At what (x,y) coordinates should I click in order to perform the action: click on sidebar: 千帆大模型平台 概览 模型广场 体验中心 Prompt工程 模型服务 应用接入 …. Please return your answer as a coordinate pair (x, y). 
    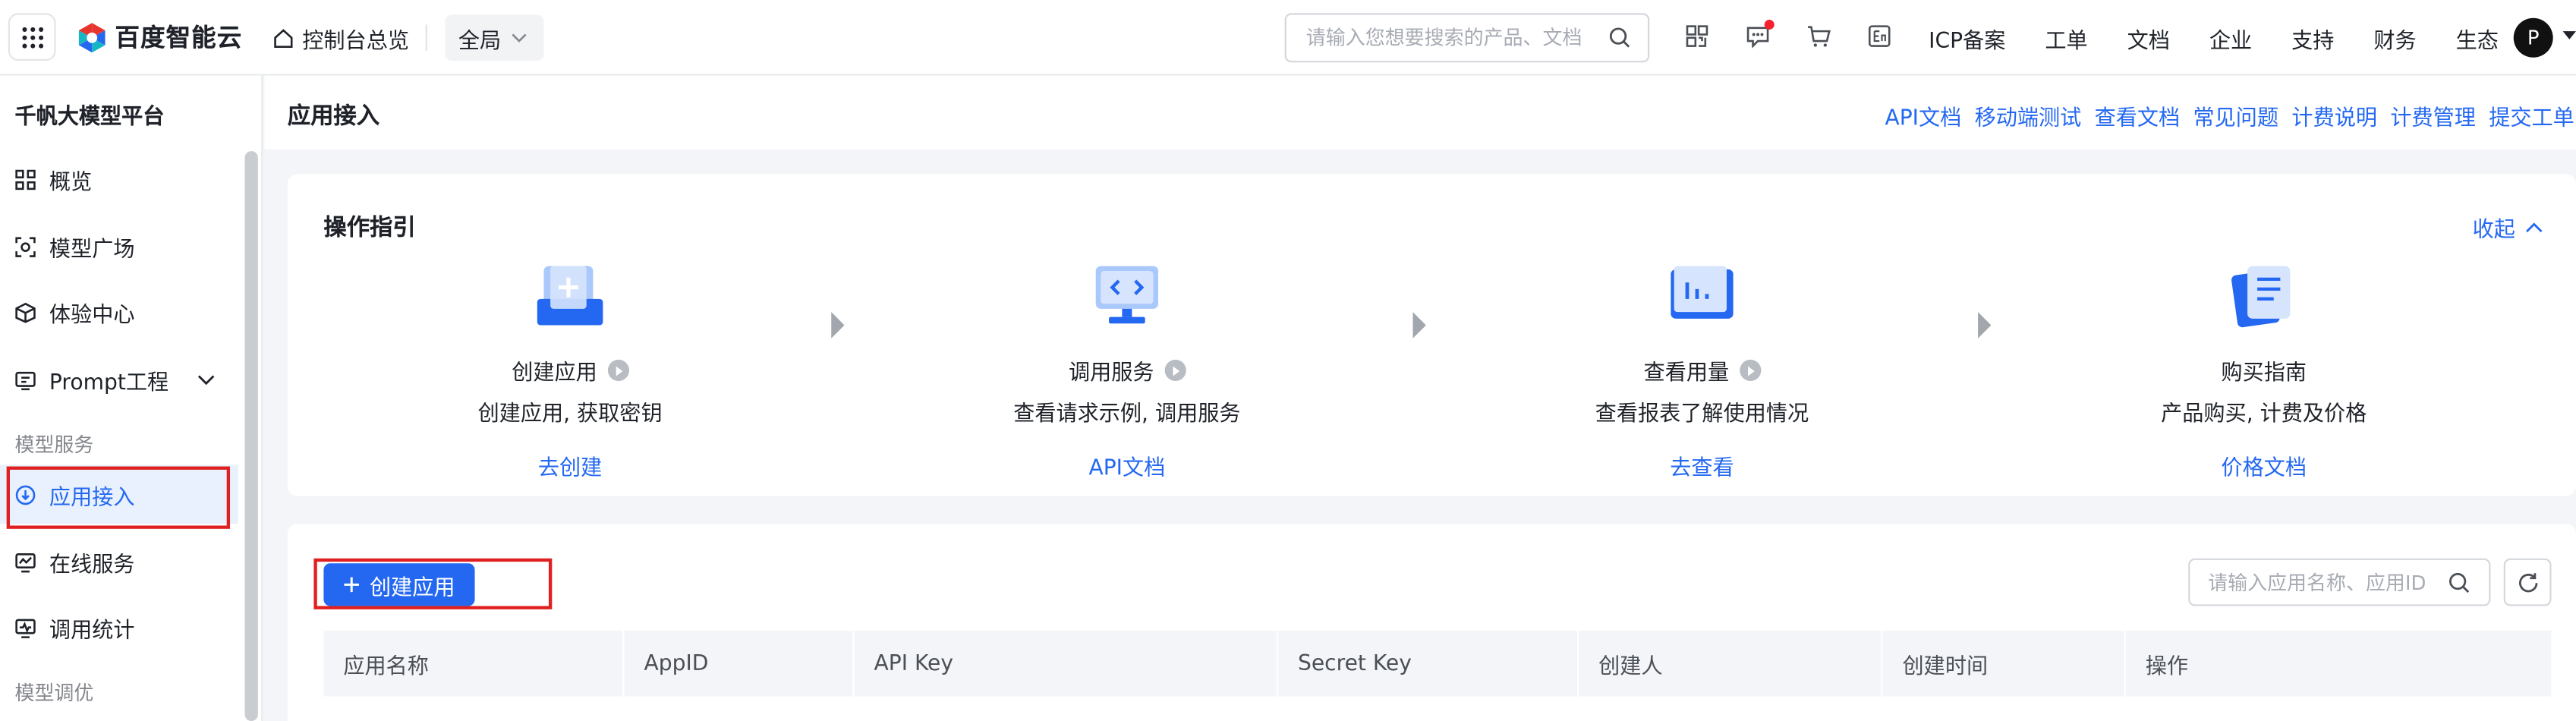
    Looking at the image, I should click on (131, 398).